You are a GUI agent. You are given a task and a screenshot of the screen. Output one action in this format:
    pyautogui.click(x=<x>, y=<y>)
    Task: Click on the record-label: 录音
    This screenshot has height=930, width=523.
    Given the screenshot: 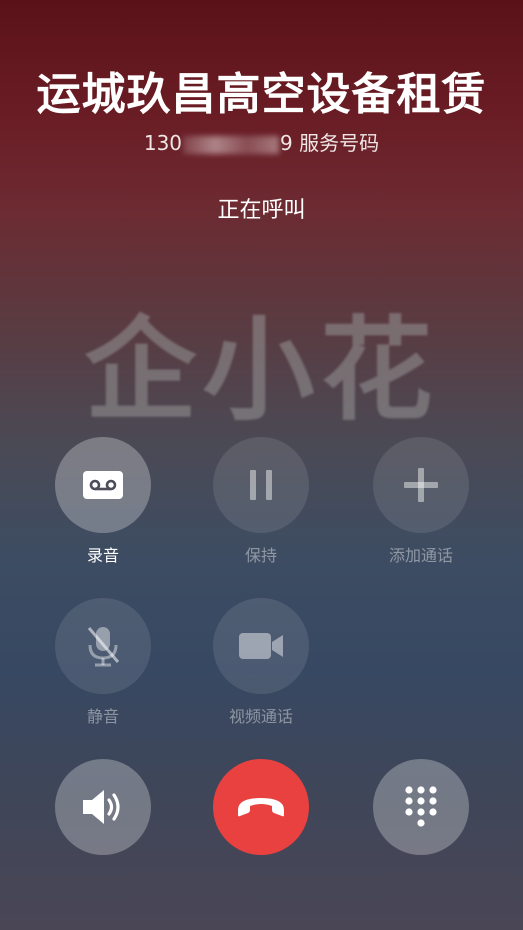 What is the action you would take?
    pyautogui.click(x=102, y=555)
    